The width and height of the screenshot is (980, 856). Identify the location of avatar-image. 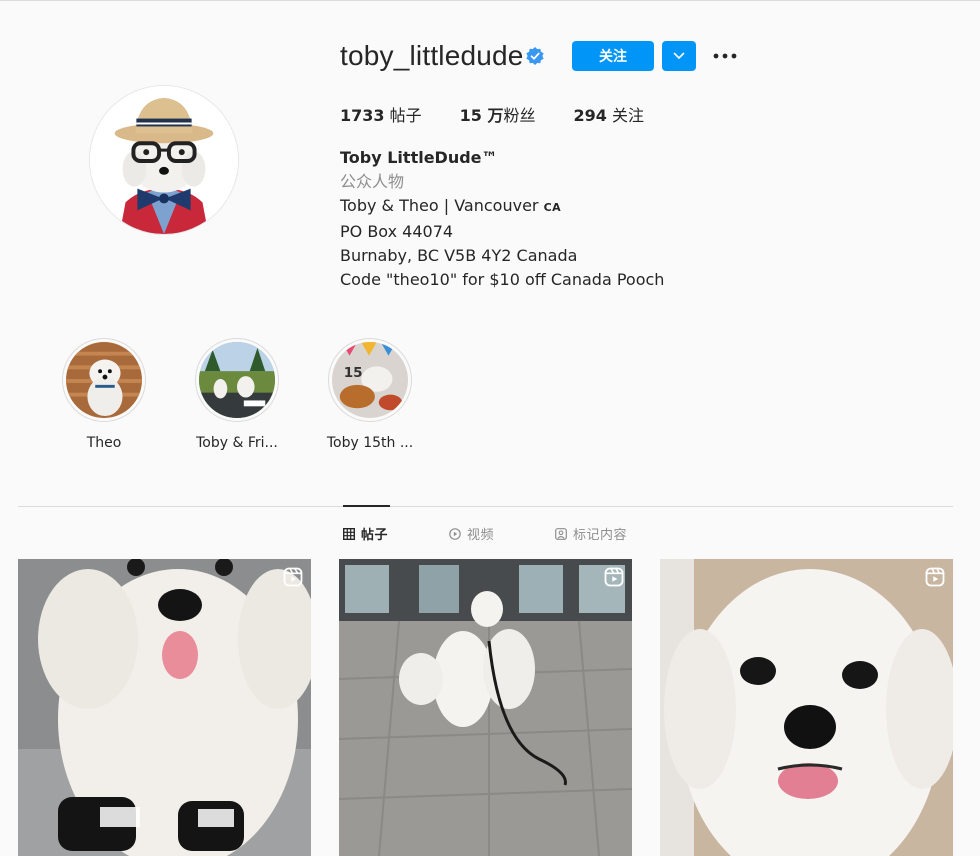
(164, 160).